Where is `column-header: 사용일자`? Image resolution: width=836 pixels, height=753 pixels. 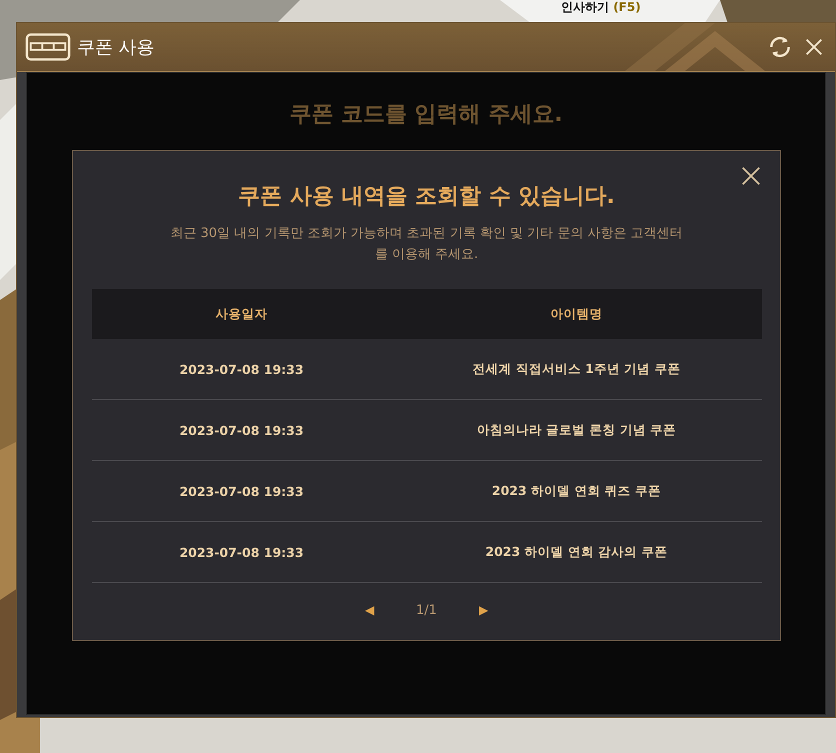 column-header: 사용일자 is located at coordinates (242, 314).